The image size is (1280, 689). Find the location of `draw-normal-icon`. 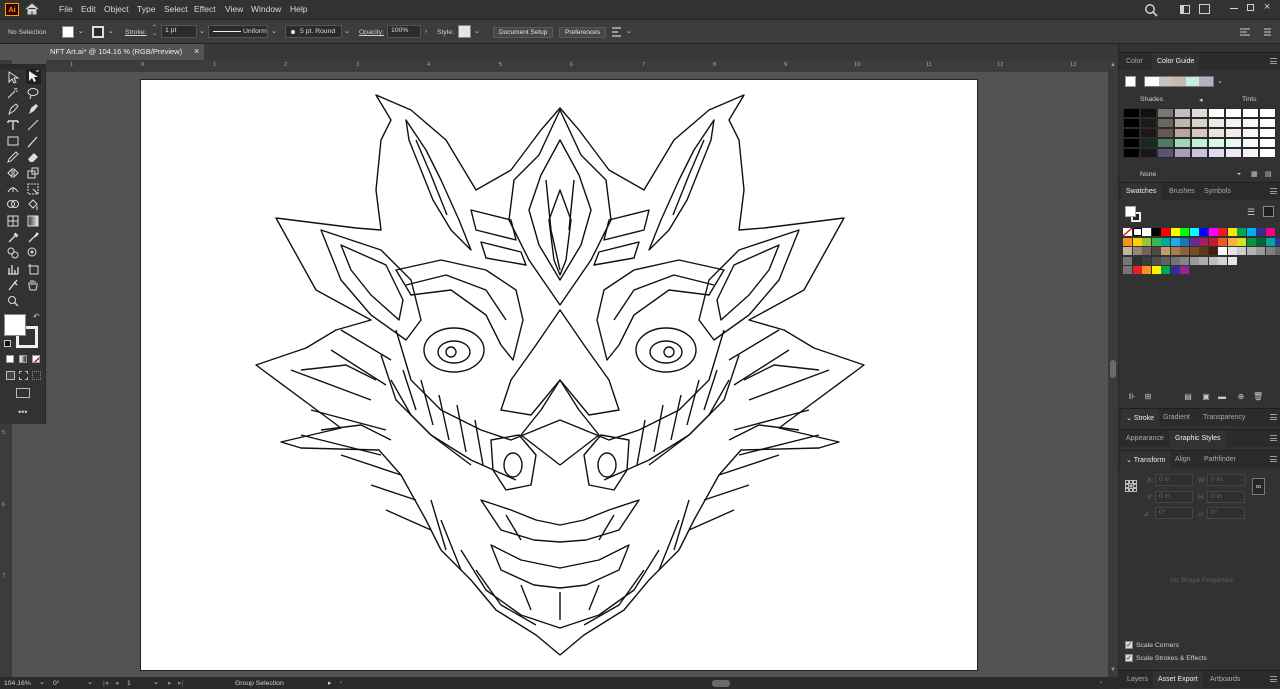

draw-normal-icon is located at coordinates (10, 375).